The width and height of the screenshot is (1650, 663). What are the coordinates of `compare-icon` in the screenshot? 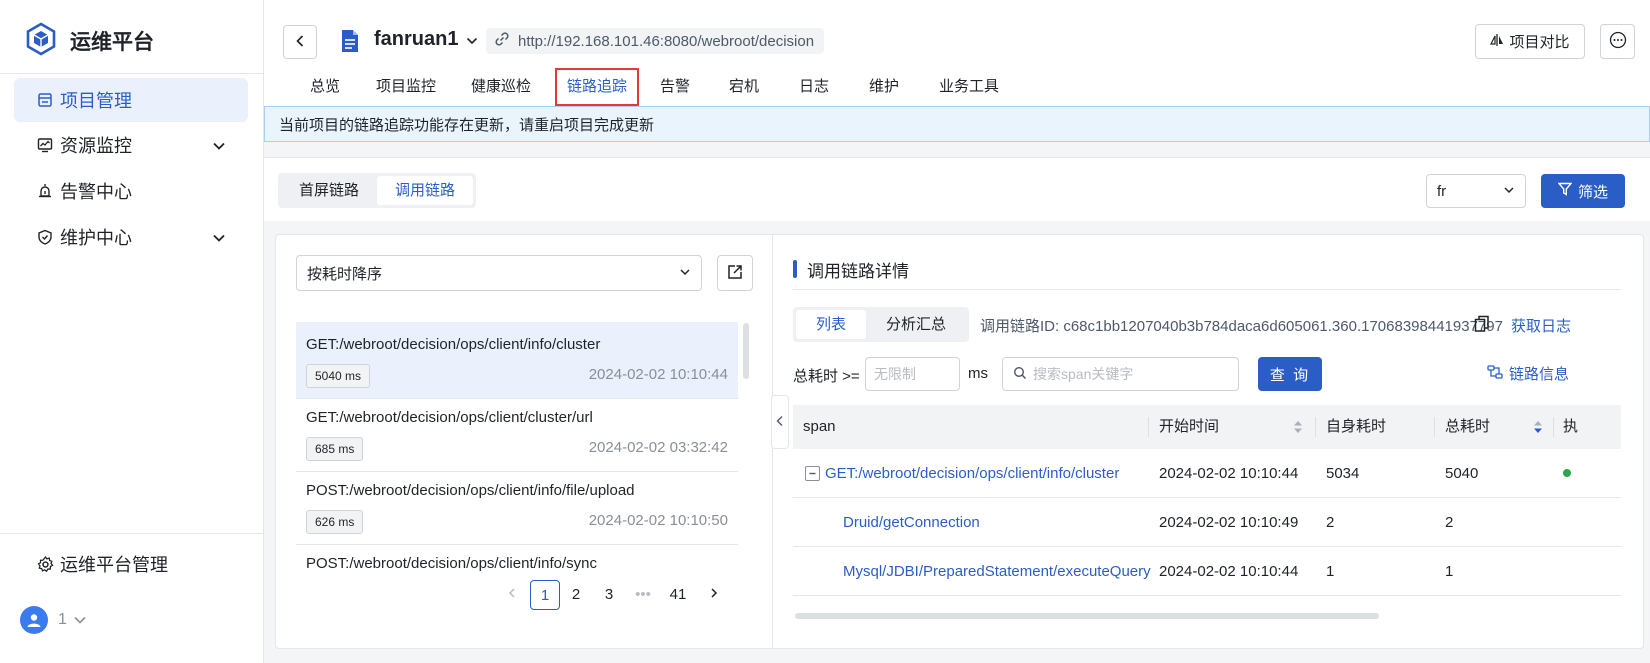 It's located at (1499, 42).